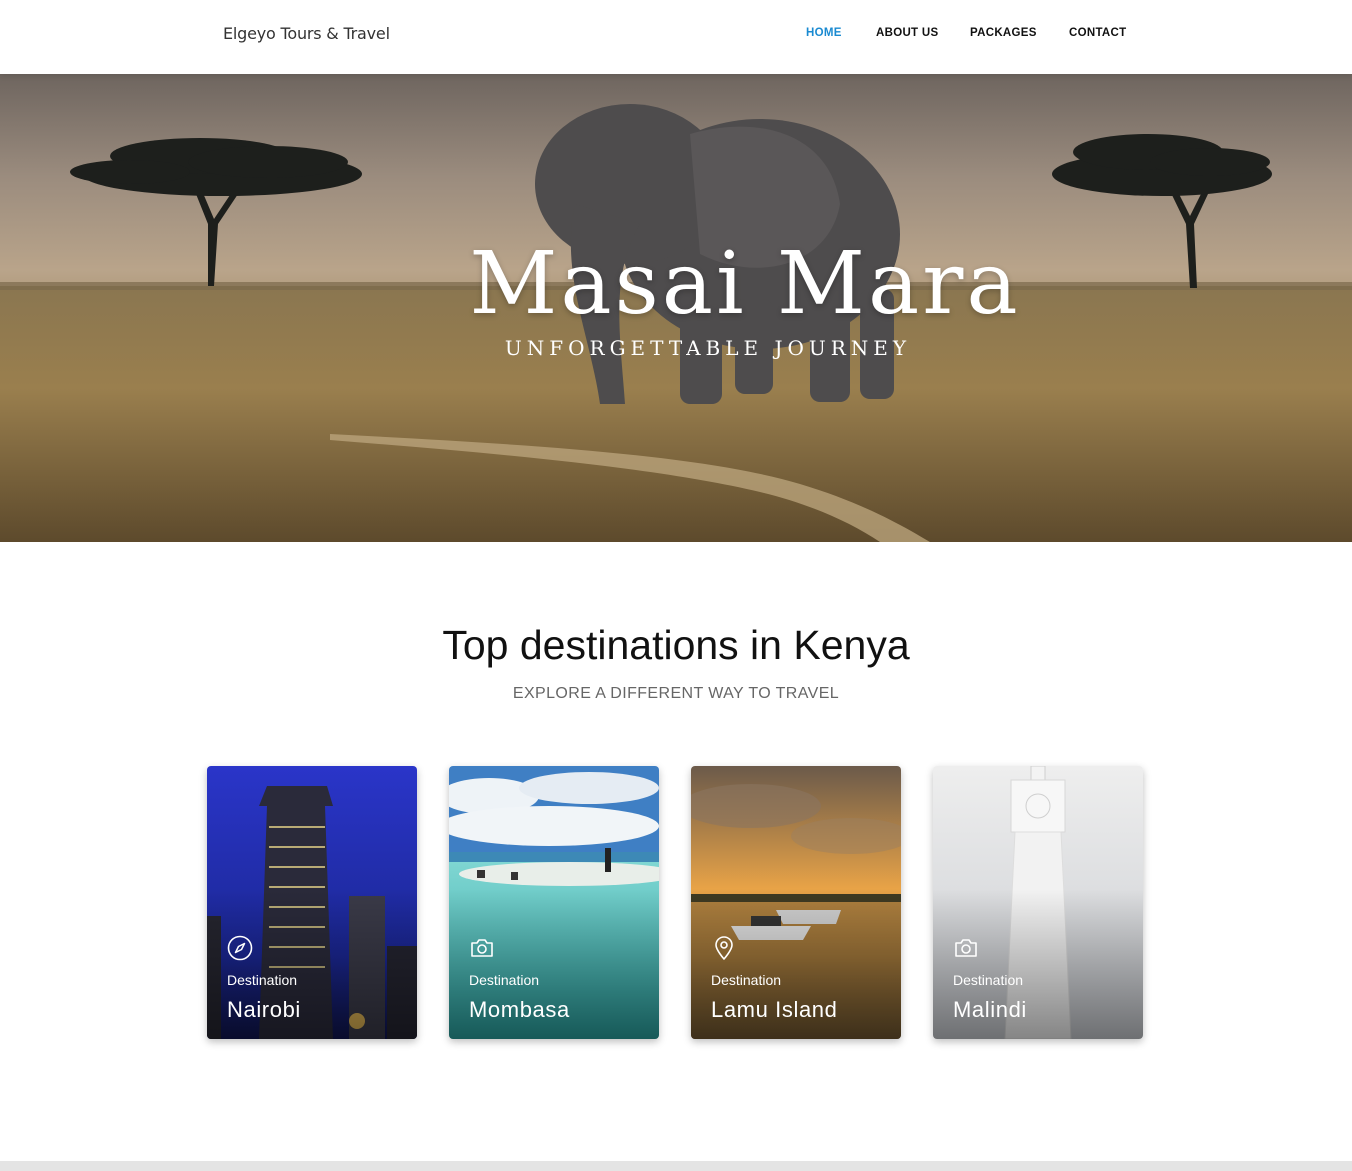 Image resolution: width=1352 pixels, height=1171 pixels. What do you see at coordinates (774, 1009) in the screenshot?
I see `card-title: Lamu Island` at bounding box center [774, 1009].